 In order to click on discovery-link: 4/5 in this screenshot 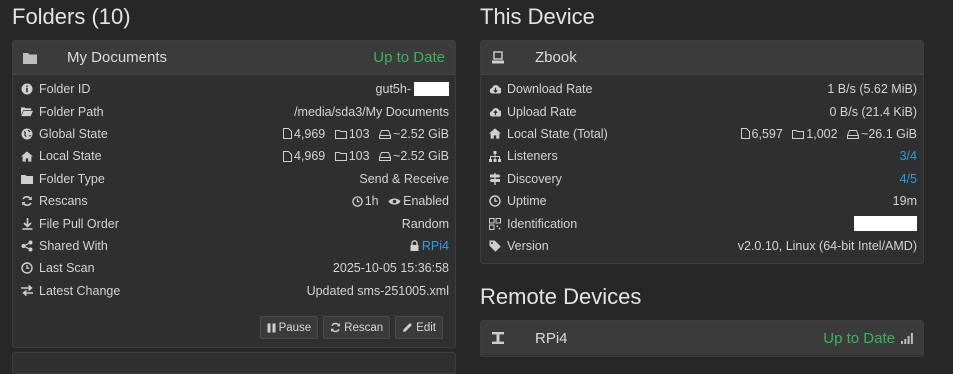, I will do `click(908, 179)`.